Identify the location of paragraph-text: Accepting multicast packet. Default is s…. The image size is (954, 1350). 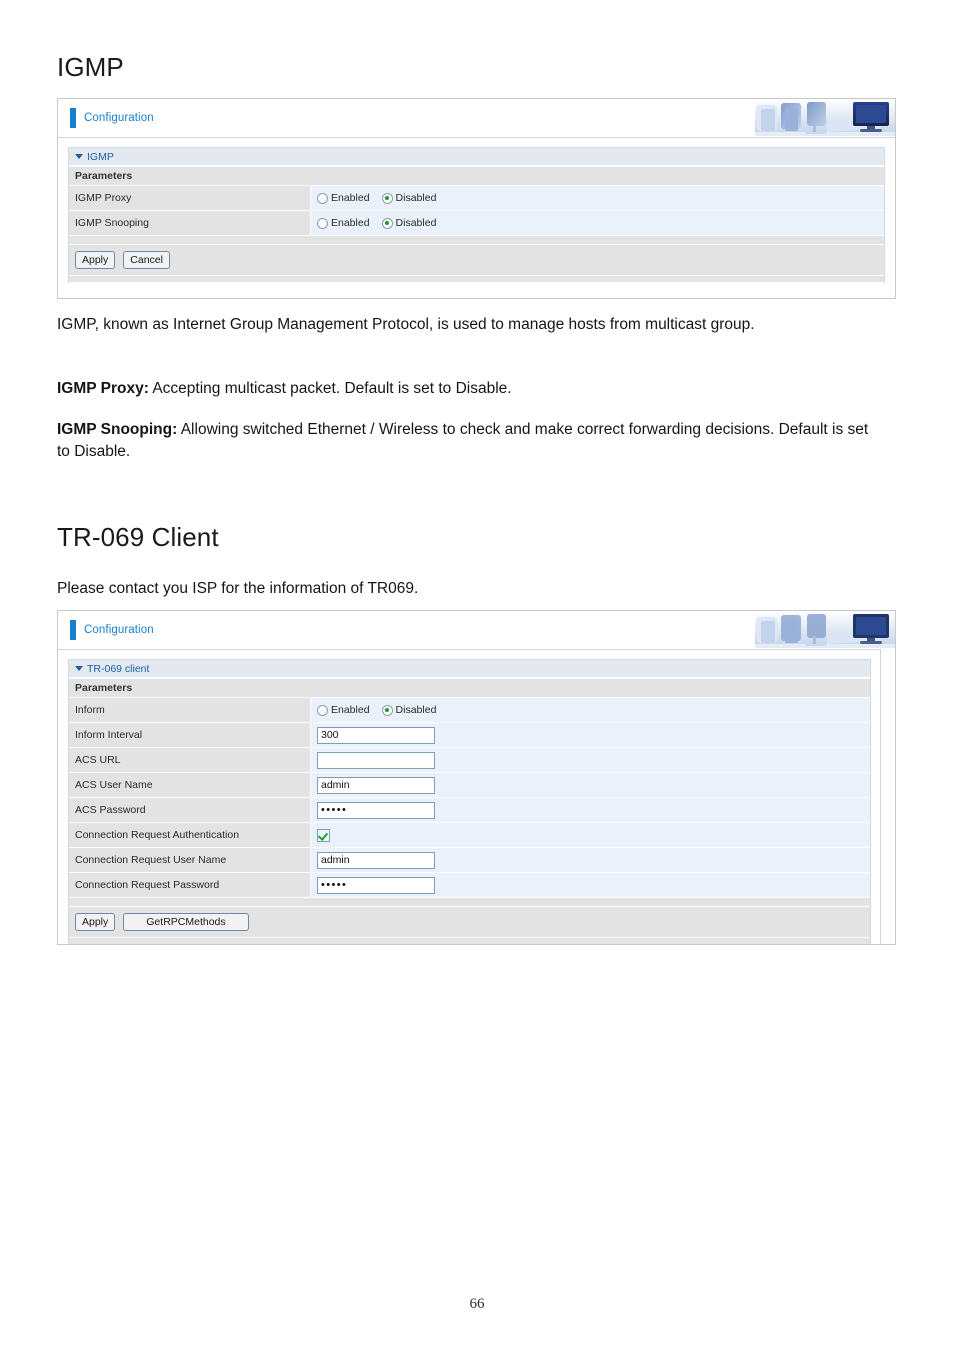
(330, 388).